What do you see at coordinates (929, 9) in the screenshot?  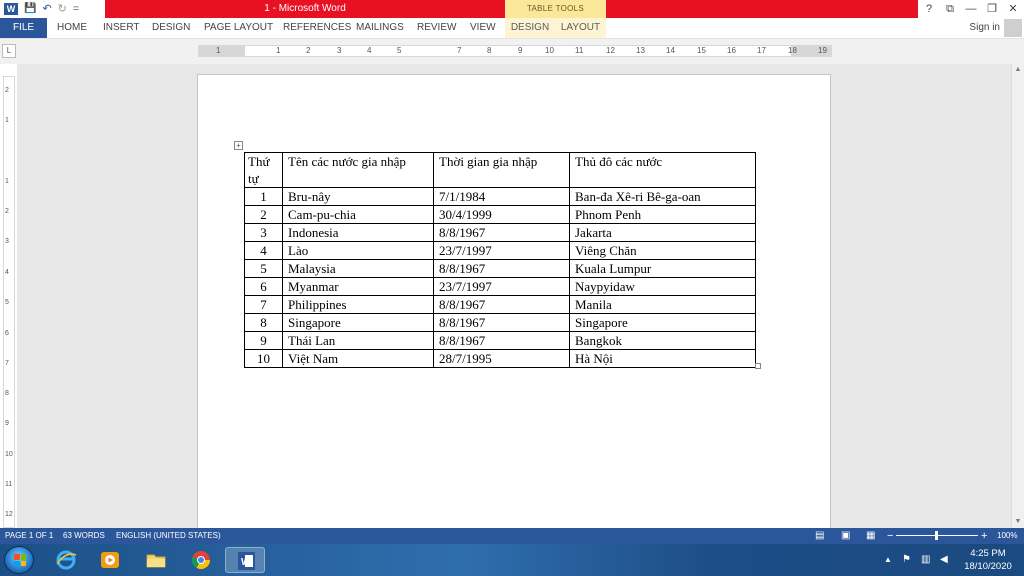 I see `help-button: ?` at bounding box center [929, 9].